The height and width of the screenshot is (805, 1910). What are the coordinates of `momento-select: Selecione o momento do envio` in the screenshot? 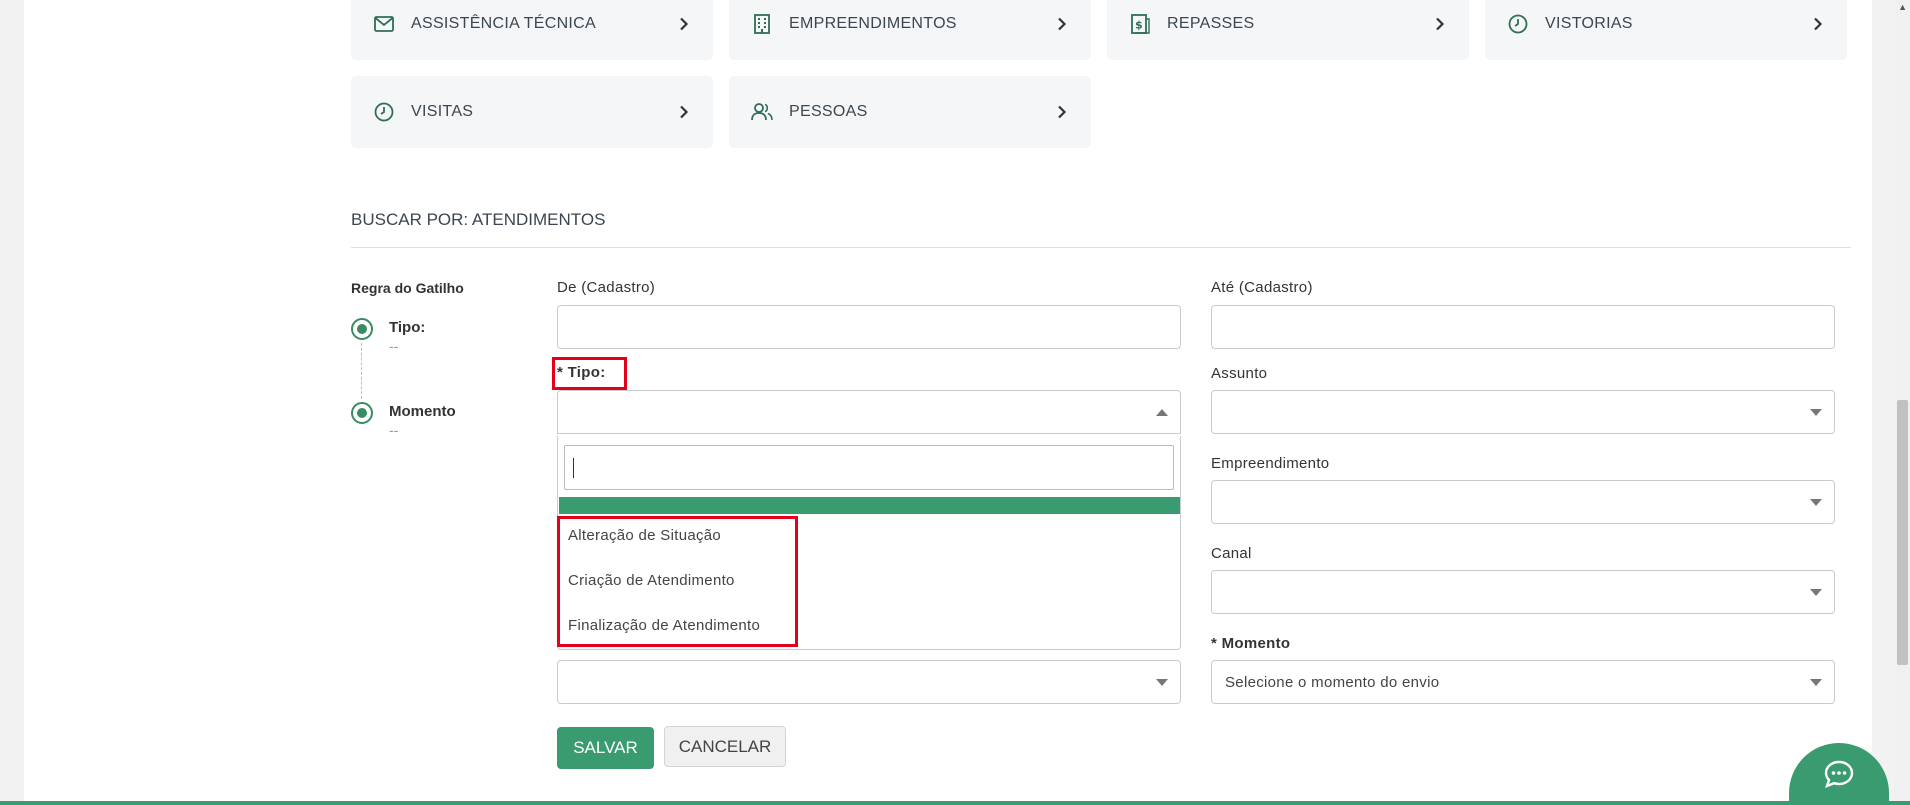 It's located at (1523, 682).